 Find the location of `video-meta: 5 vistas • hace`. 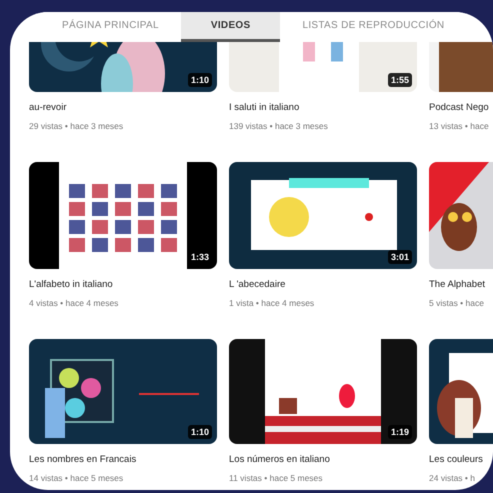

video-meta: 5 vistas • hace is located at coordinates (457, 303).